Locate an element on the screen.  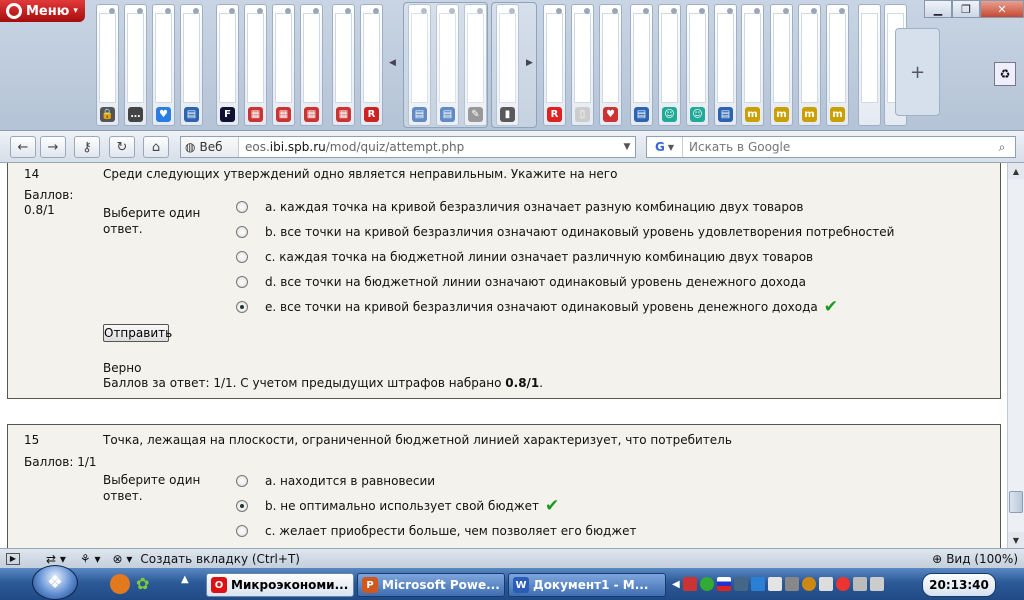
clock: 20:13:40 is located at coordinates (959, 585).